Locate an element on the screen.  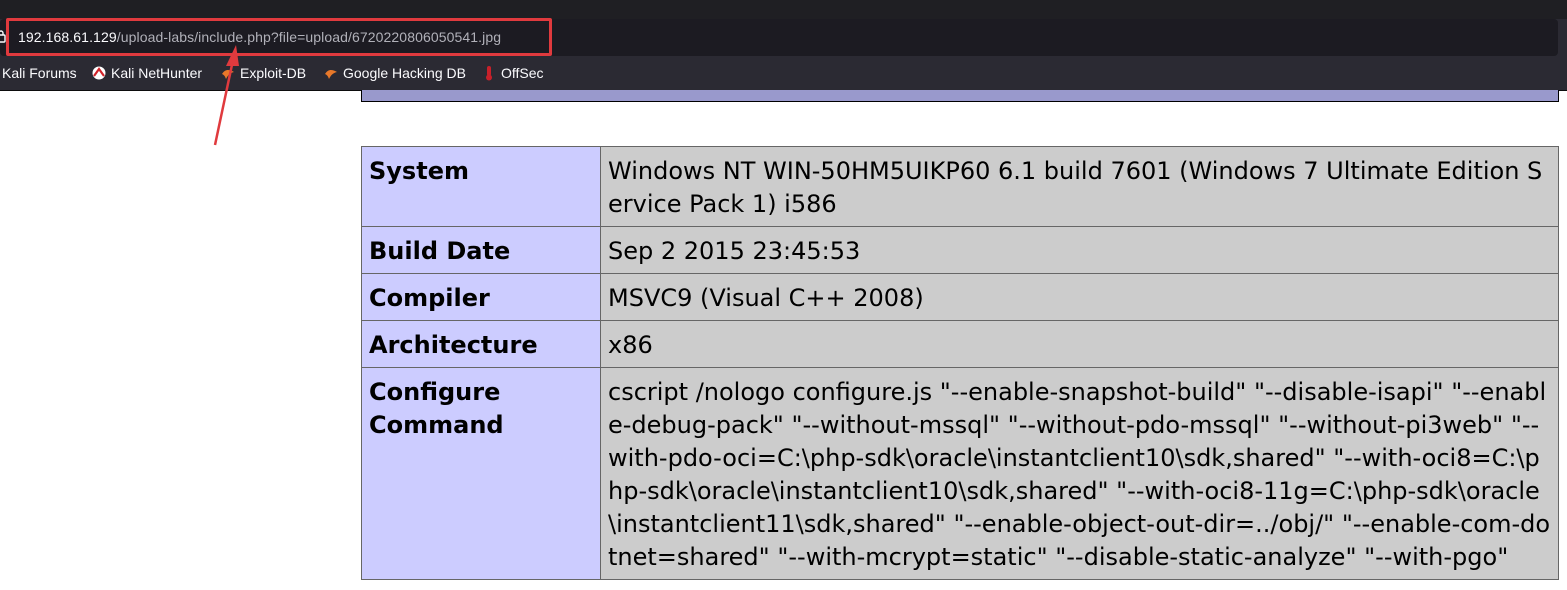
row-value: Sep 2 2015 23:45:53 is located at coordinates (1079, 250).